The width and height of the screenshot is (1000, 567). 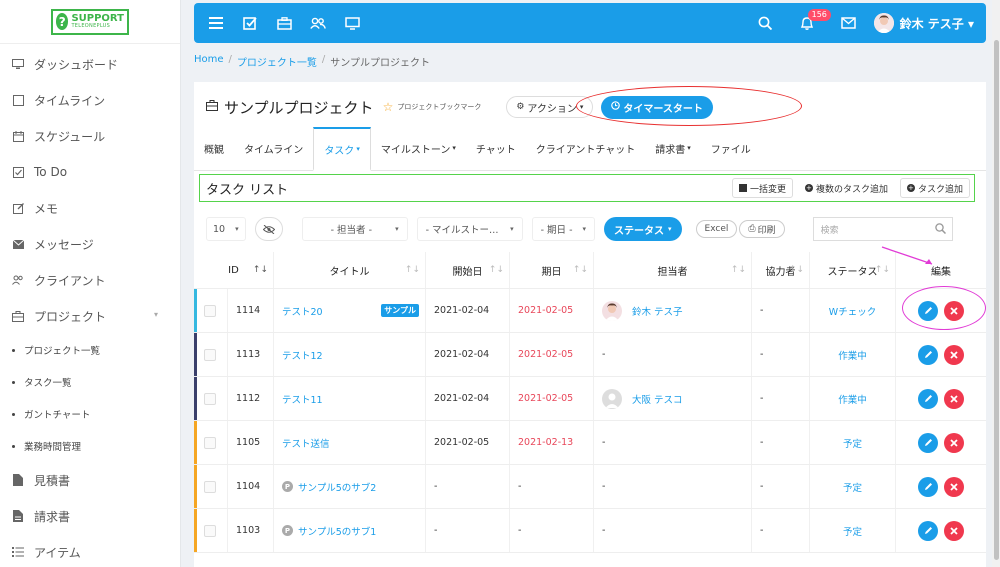 I want to click on sidebar-item-items: アイテム, so click(x=90, y=550).